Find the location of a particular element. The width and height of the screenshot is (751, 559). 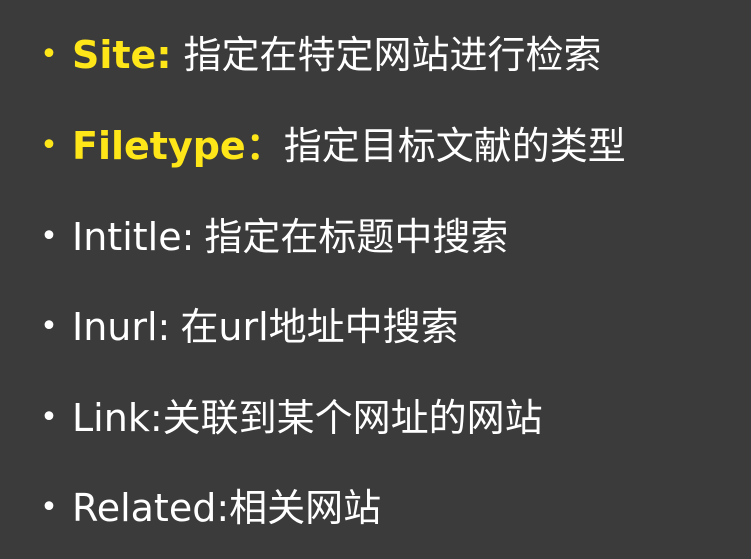

item-description: 相关网站 is located at coordinates (305, 508).